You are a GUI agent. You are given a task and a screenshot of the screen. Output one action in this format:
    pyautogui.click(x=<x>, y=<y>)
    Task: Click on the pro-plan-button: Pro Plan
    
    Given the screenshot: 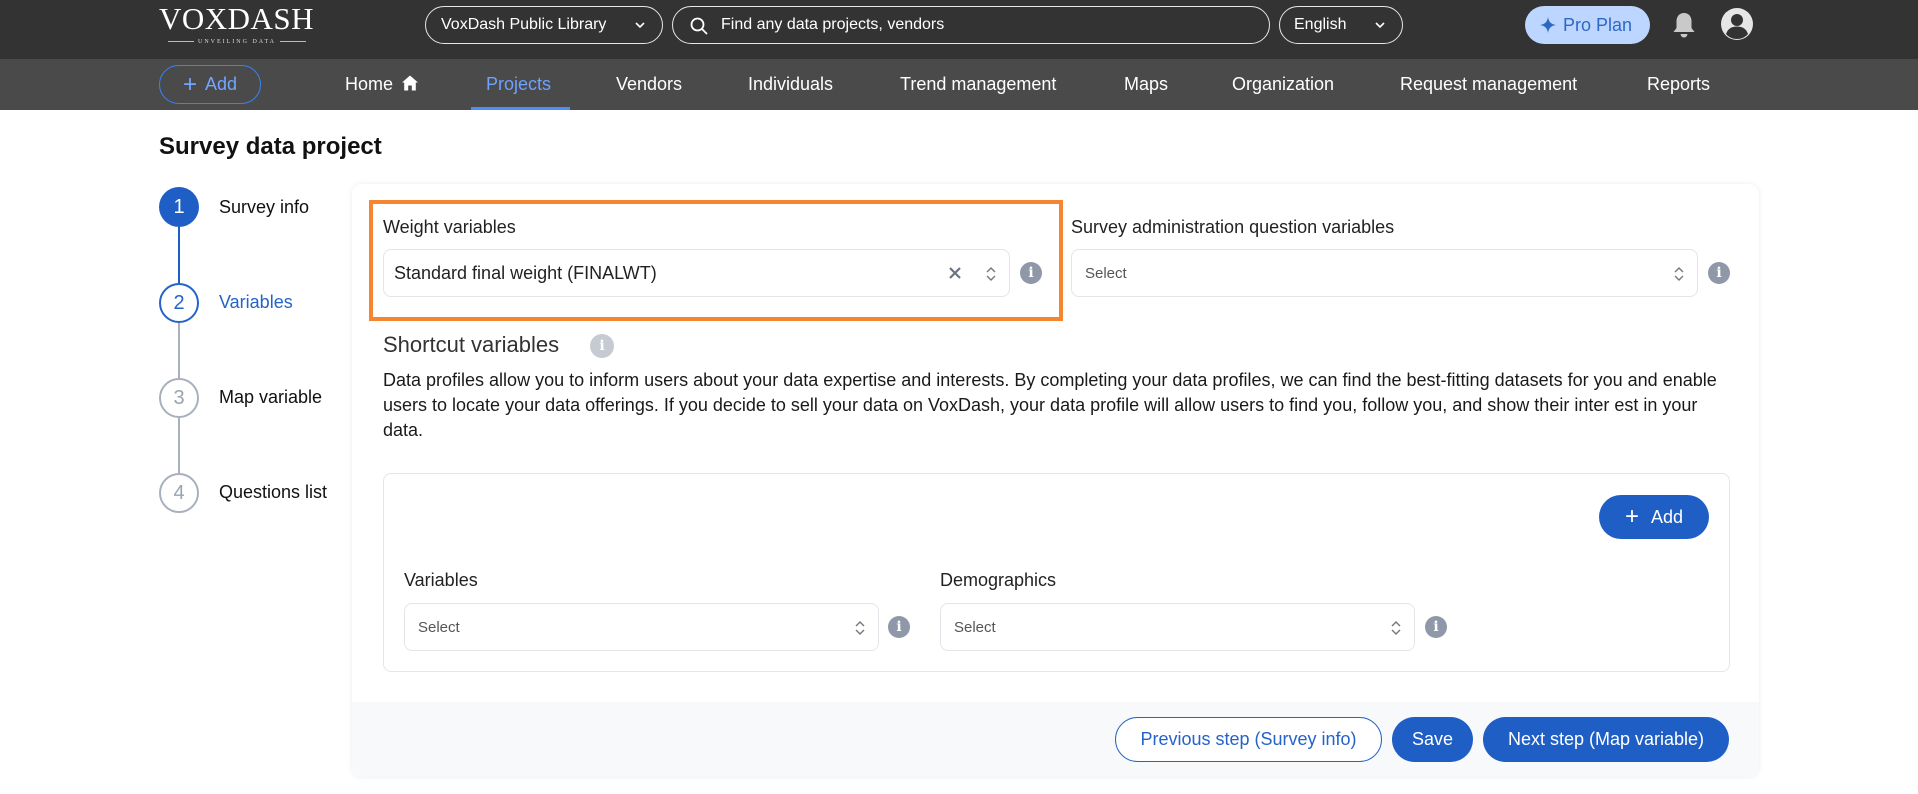 What is the action you would take?
    pyautogui.click(x=1587, y=25)
    